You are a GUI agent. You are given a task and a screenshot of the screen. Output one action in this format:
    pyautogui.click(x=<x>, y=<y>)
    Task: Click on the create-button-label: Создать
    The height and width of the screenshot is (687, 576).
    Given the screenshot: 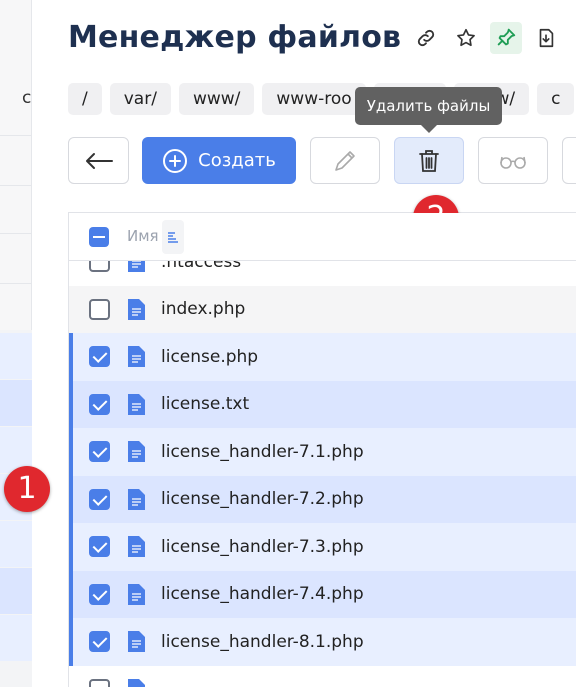 What is the action you would take?
    pyautogui.click(x=237, y=160)
    